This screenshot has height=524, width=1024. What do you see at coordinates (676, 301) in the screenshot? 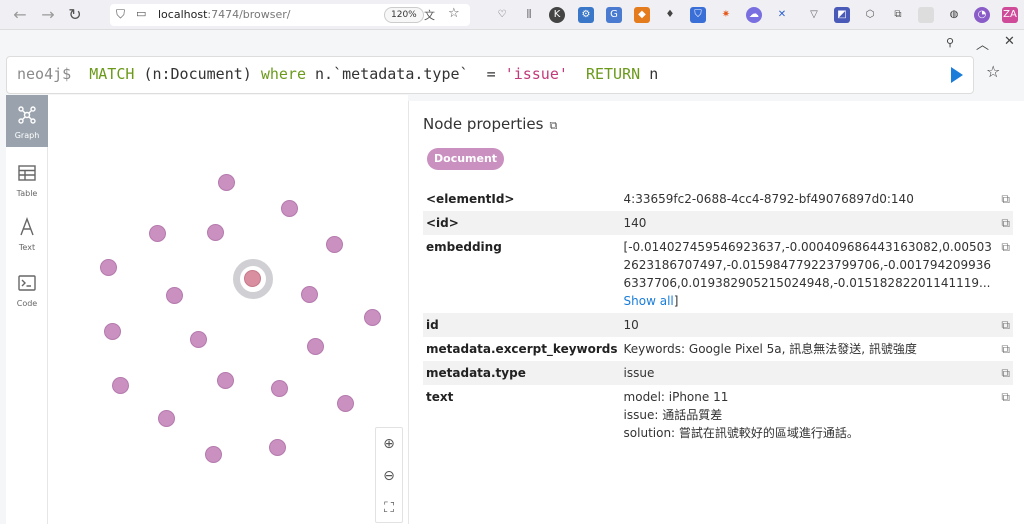
I see `embedding-suffix: ]` at bounding box center [676, 301].